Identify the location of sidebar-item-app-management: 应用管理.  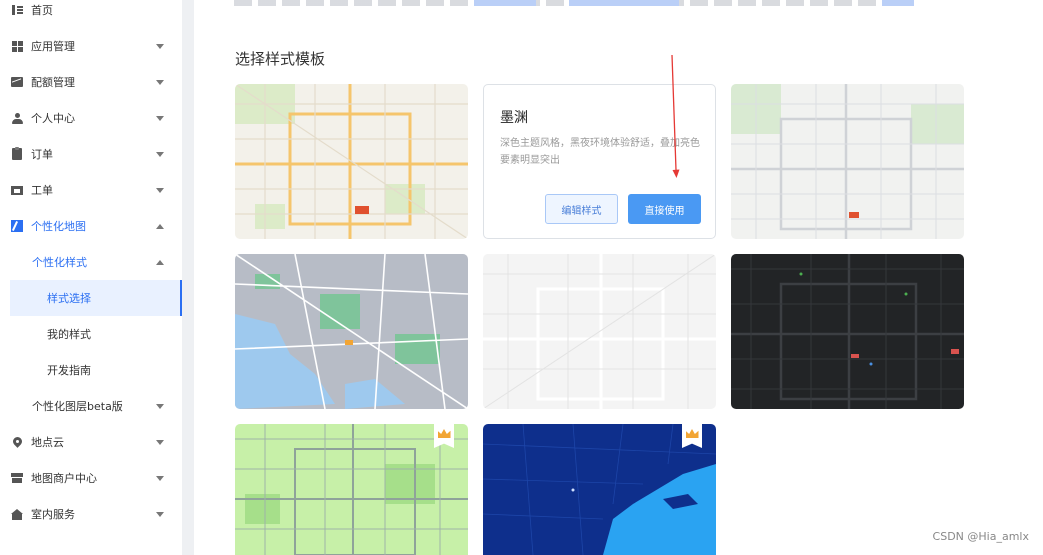
(91, 46).